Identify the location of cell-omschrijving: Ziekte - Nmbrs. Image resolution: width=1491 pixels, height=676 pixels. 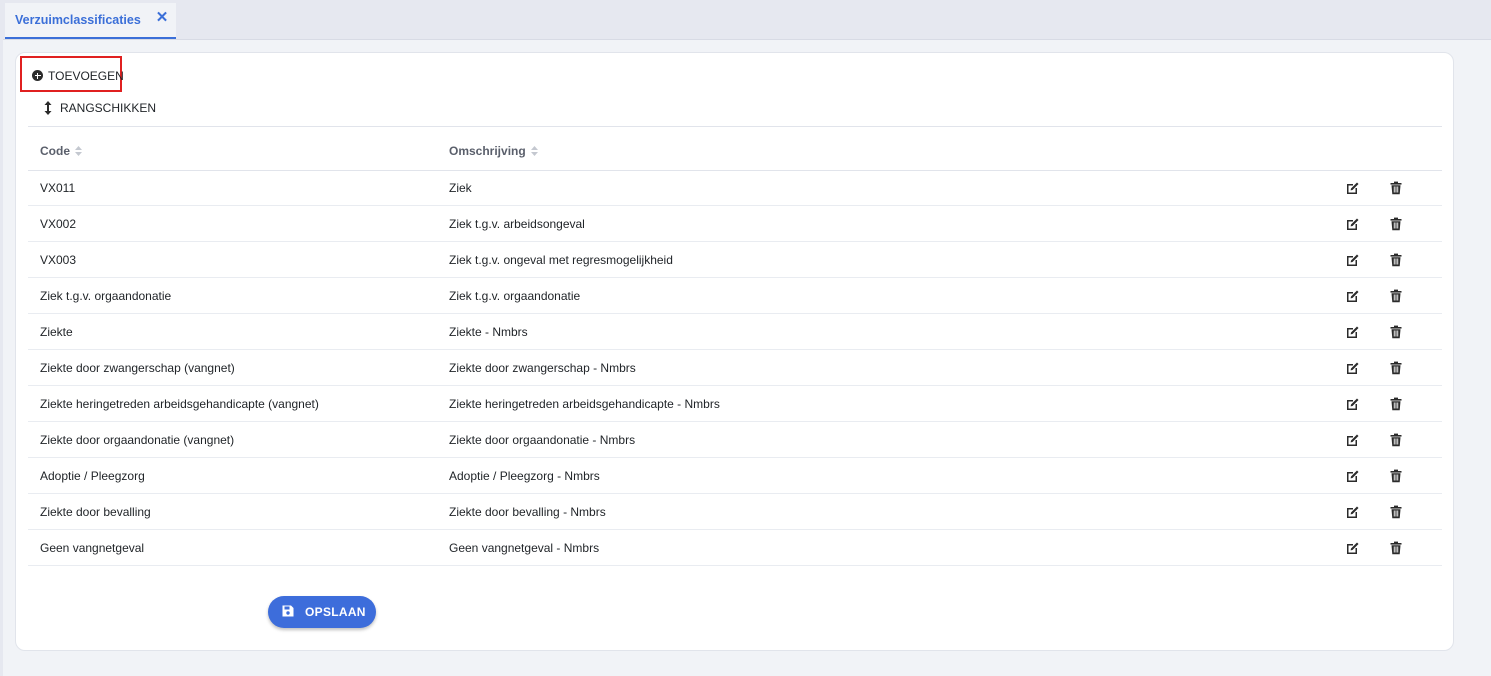
(488, 332).